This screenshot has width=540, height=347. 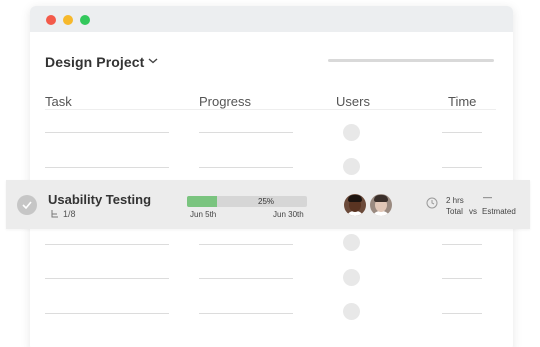 What do you see at coordinates (487, 197) in the screenshot?
I see `time-estimated-value: —` at bounding box center [487, 197].